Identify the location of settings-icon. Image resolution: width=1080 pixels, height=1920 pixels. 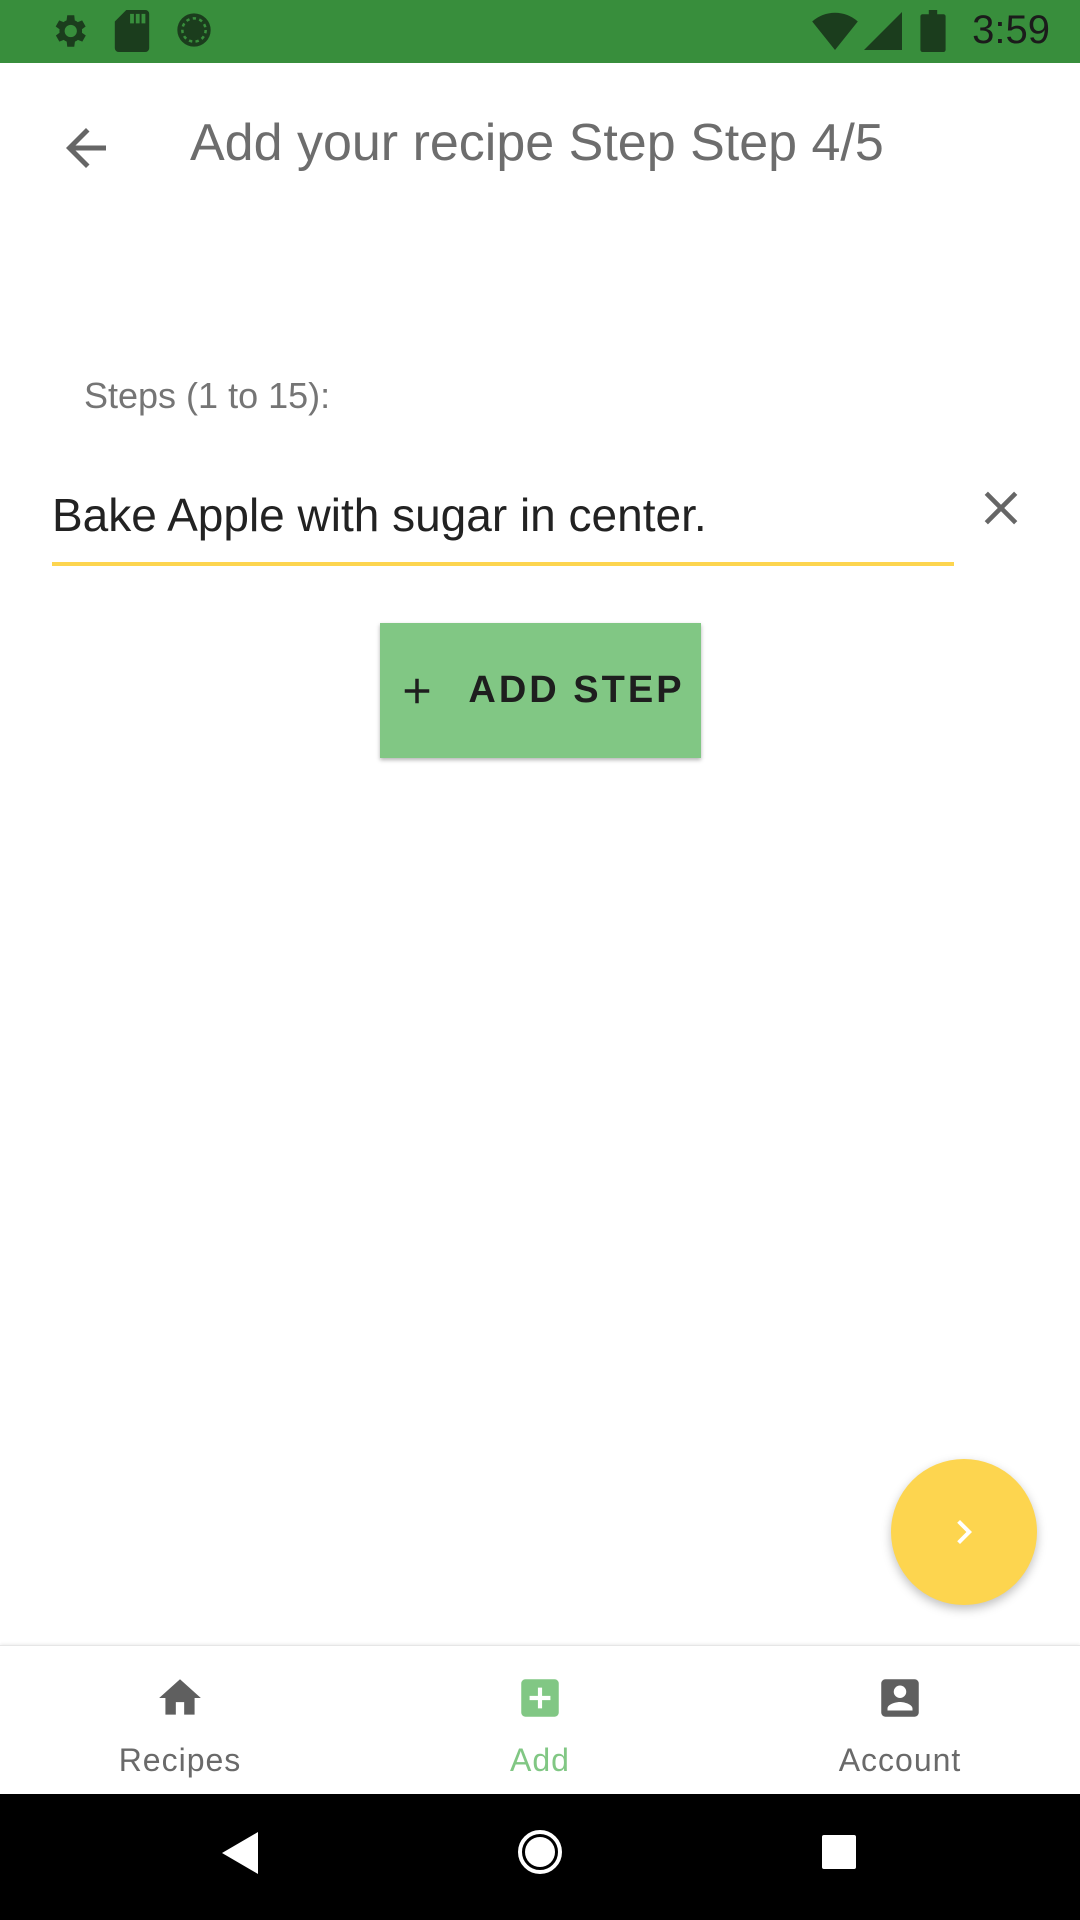
(70, 31).